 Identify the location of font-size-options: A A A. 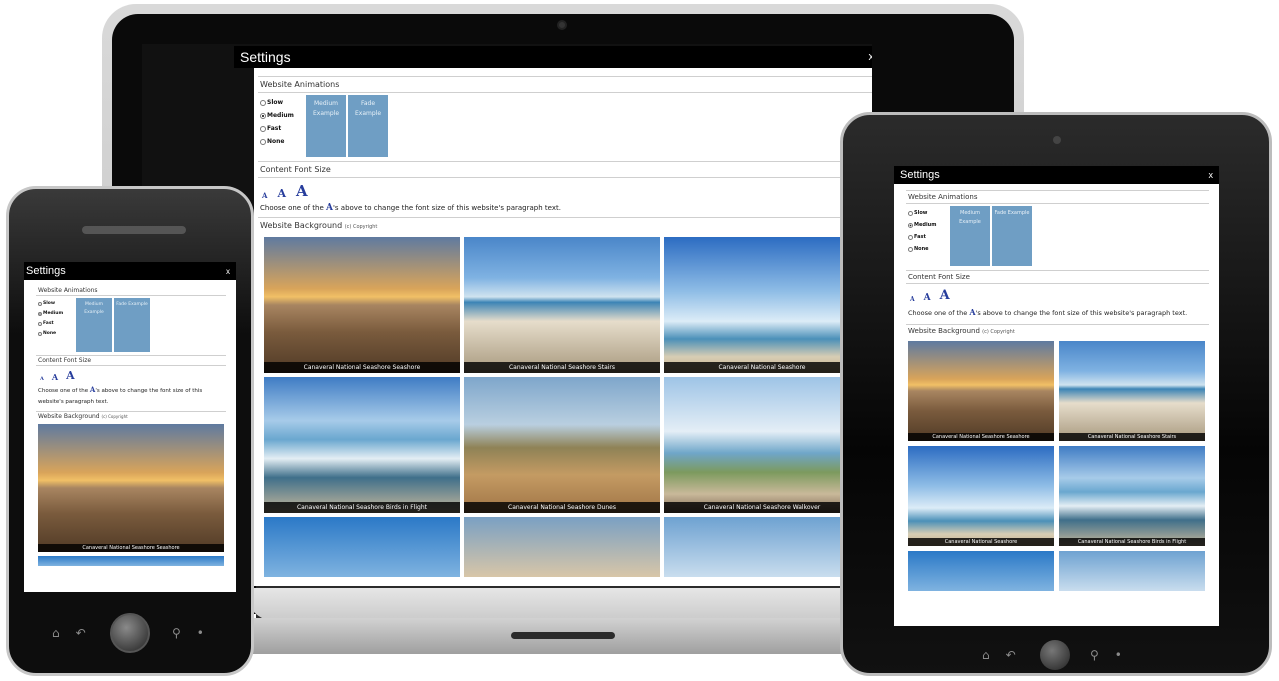
(565, 190).